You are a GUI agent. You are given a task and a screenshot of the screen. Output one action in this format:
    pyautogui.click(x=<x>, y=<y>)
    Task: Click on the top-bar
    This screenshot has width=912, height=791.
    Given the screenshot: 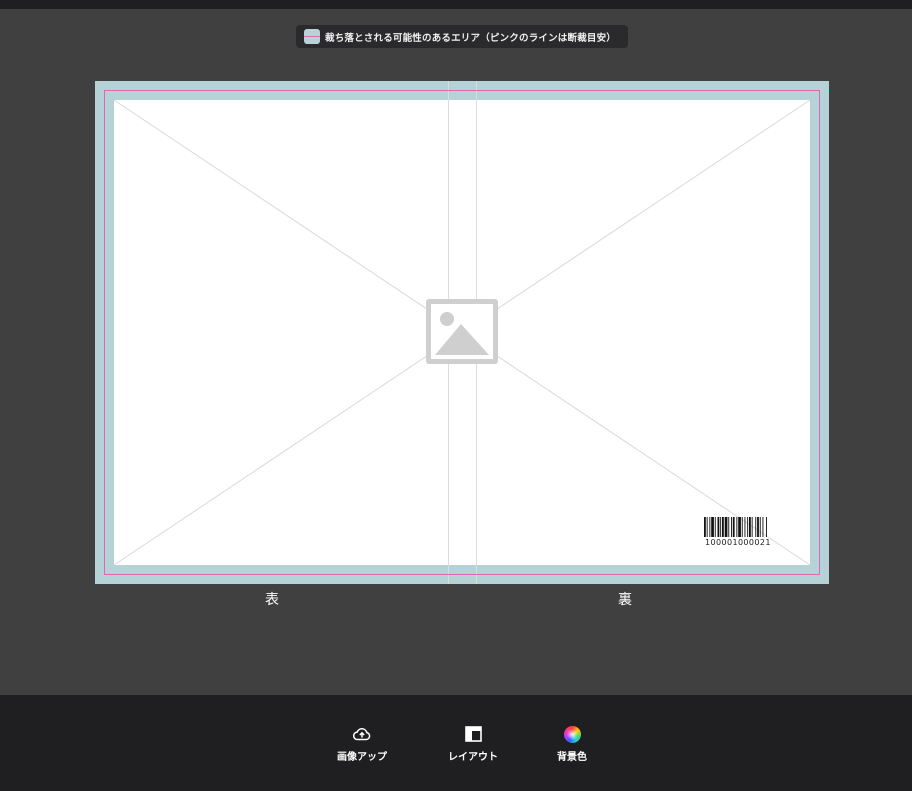 What is the action you would take?
    pyautogui.click(x=456, y=4)
    